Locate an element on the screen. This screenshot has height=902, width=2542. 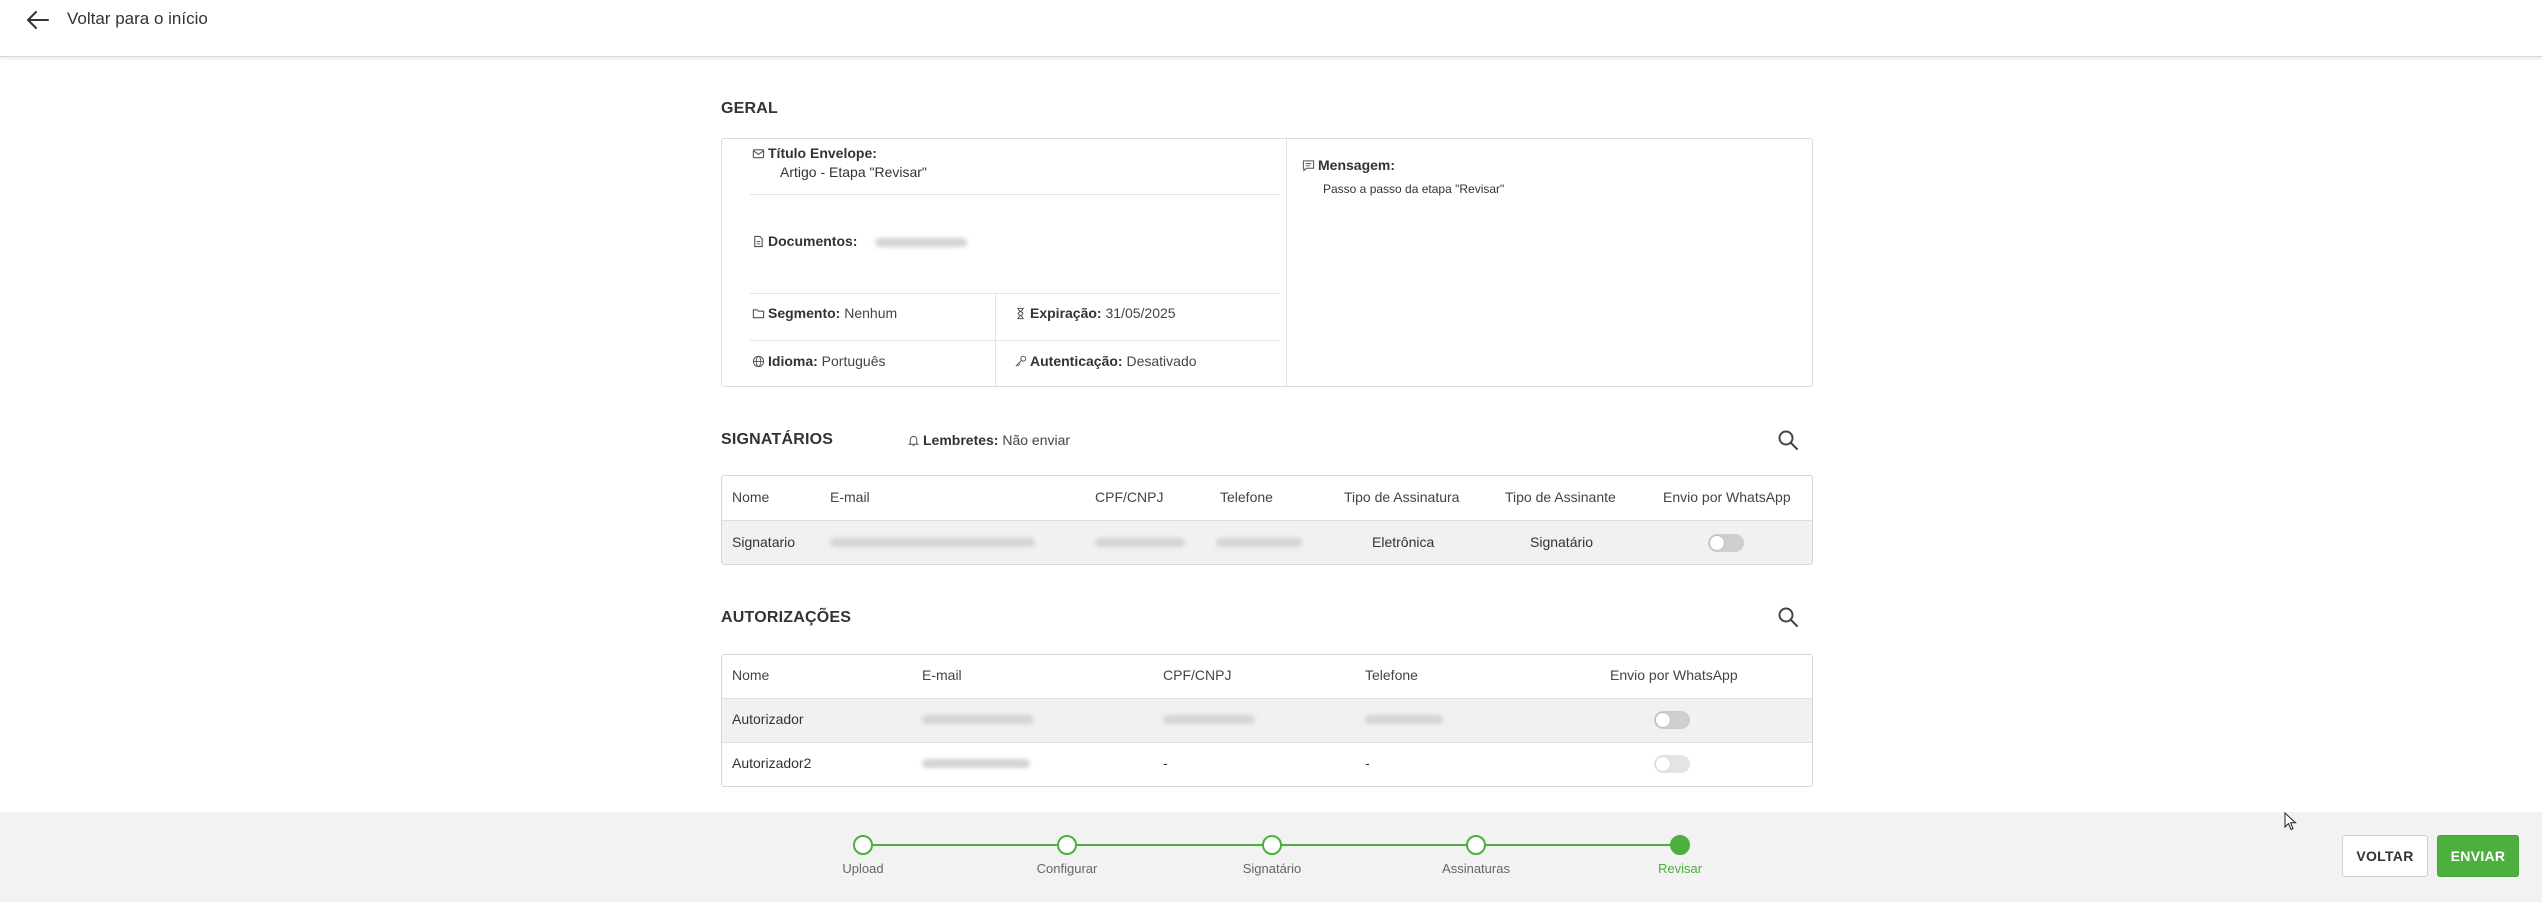
message-label: Mensagem: is located at coordinates (1357, 165).